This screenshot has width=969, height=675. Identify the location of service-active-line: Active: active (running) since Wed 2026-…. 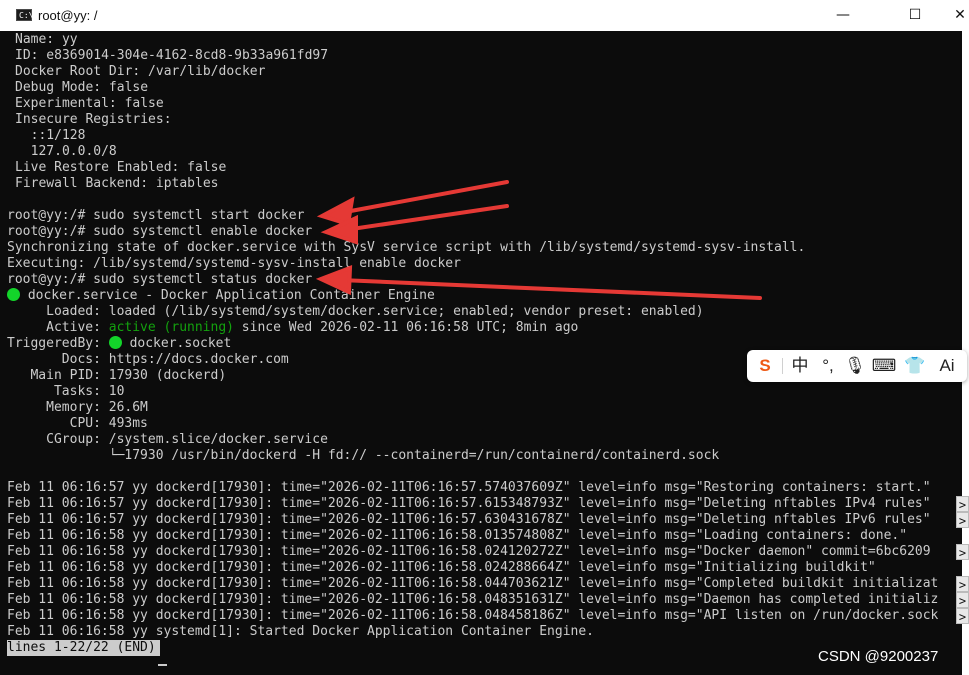
(484, 328).